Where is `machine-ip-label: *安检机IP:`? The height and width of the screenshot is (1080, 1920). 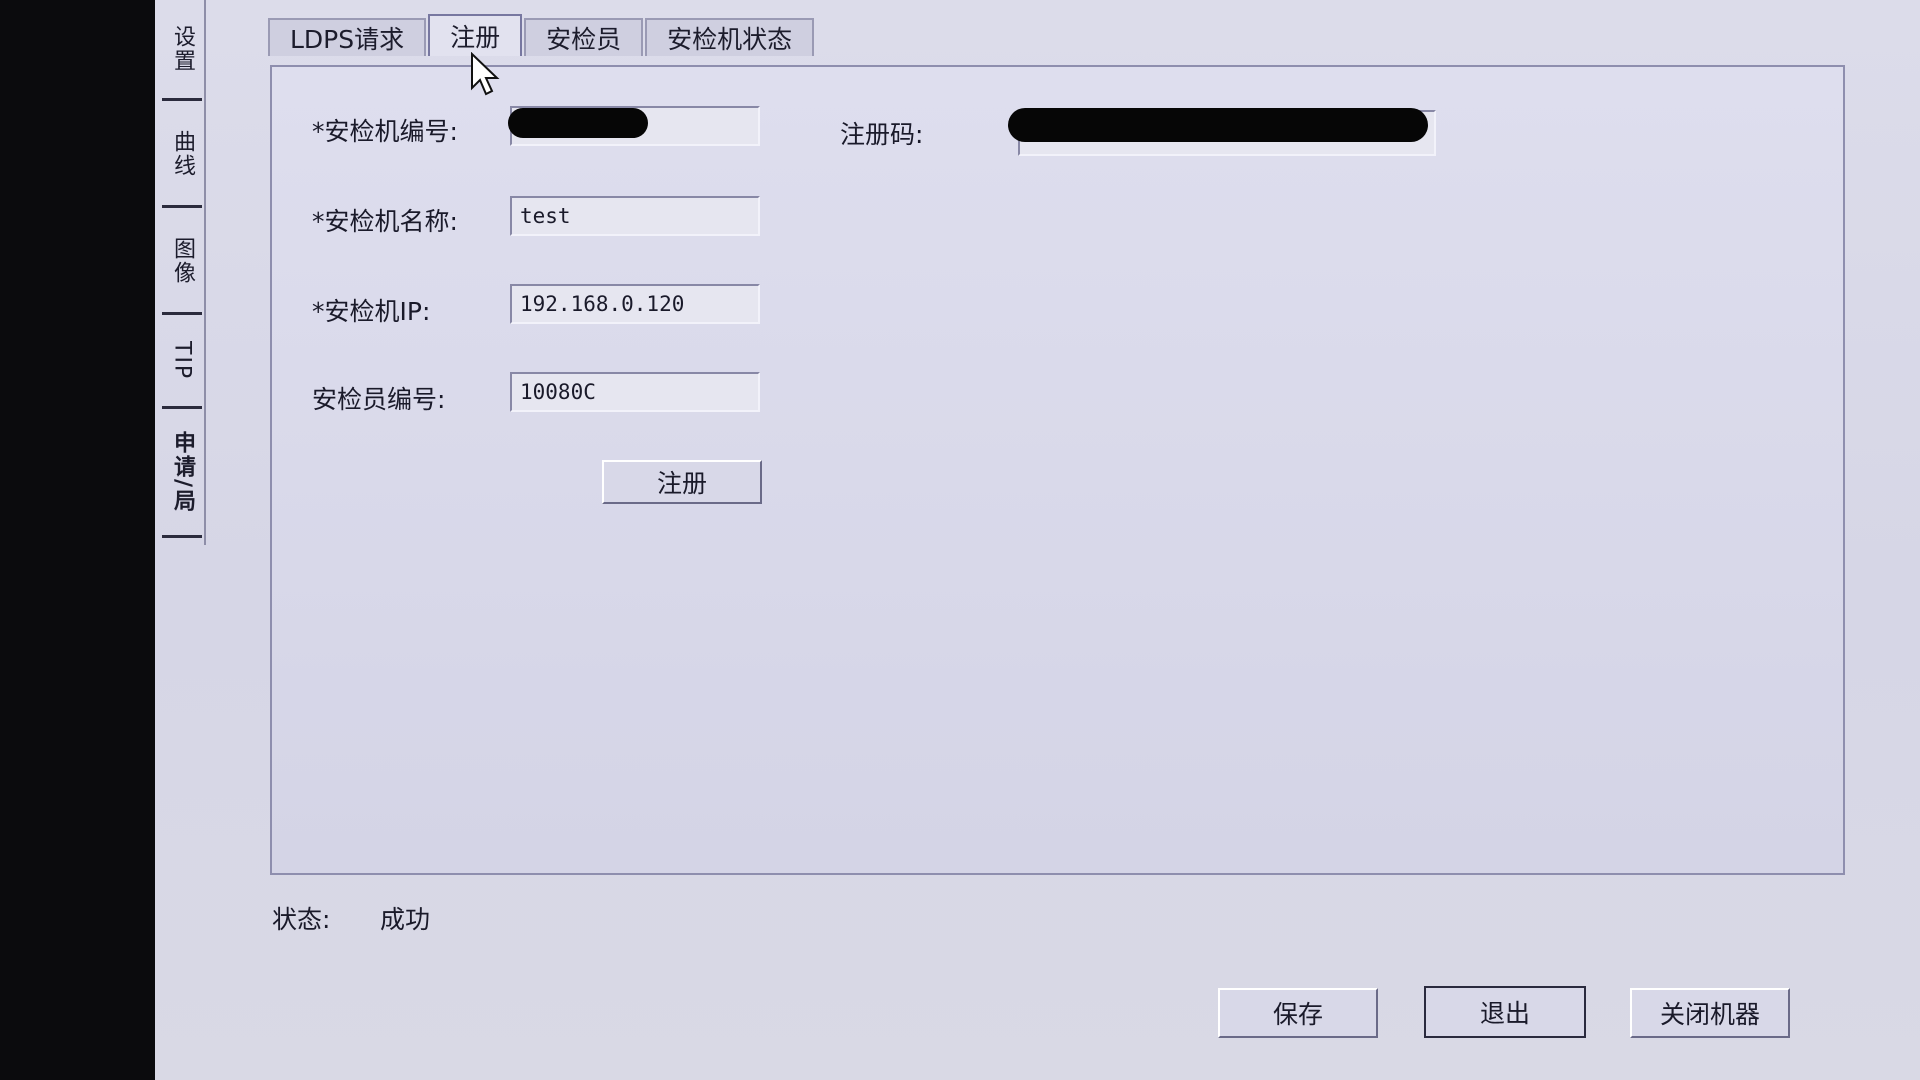
machine-ip-label: *安检机IP: is located at coordinates (371, 311).